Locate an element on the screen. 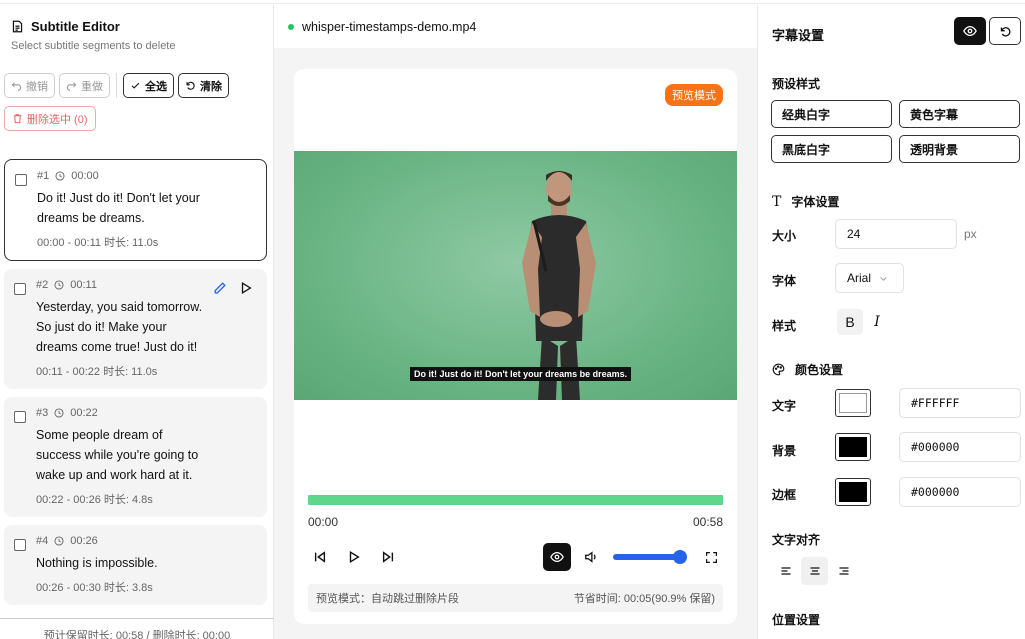 This screenshot has width=1025, height=639. segment-meta: 00:22 - 00:26 时长: 4.8s is located at coordinates (94, 500).